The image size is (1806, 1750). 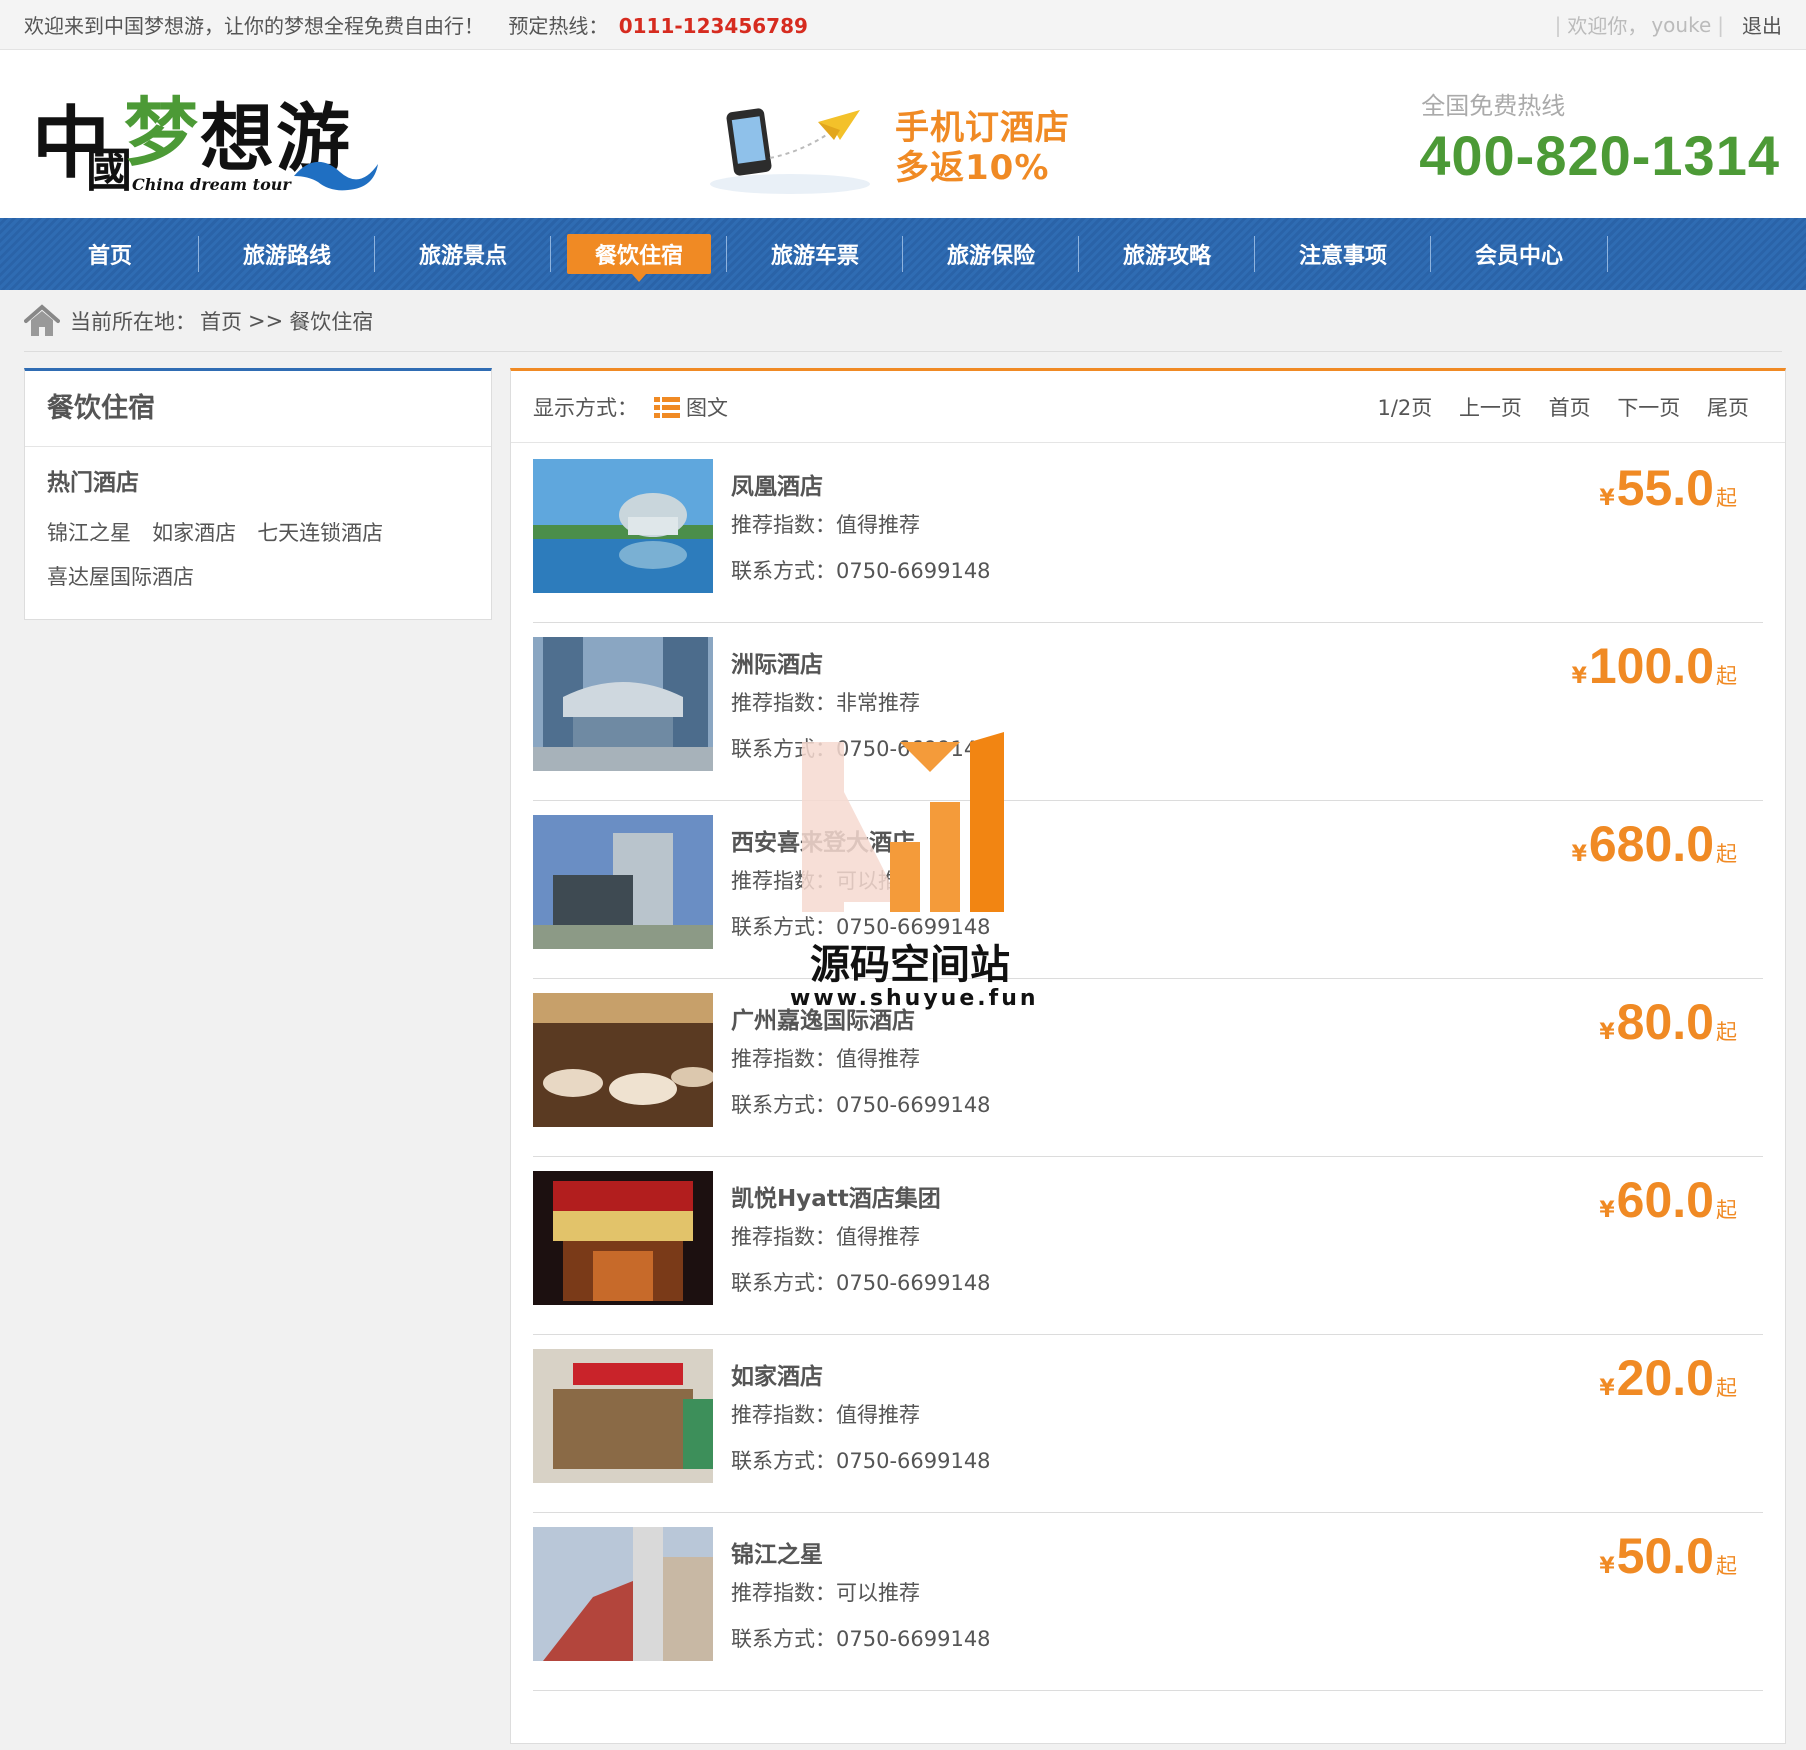 I want to click on greeting-text: 欢迎你，, so click(x=1607, y=26).